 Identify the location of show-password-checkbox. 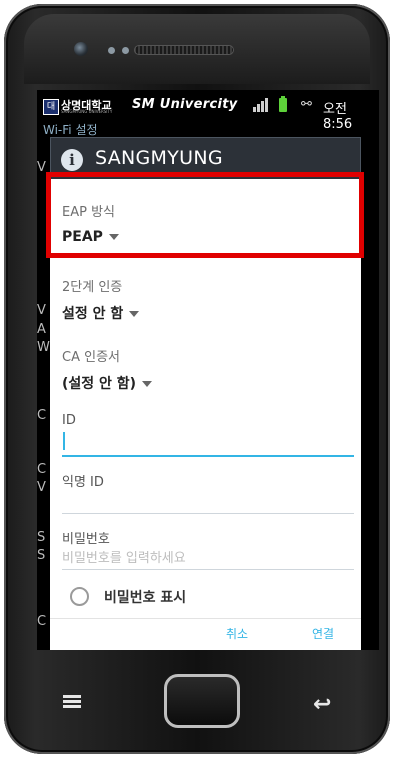
(79, 596).